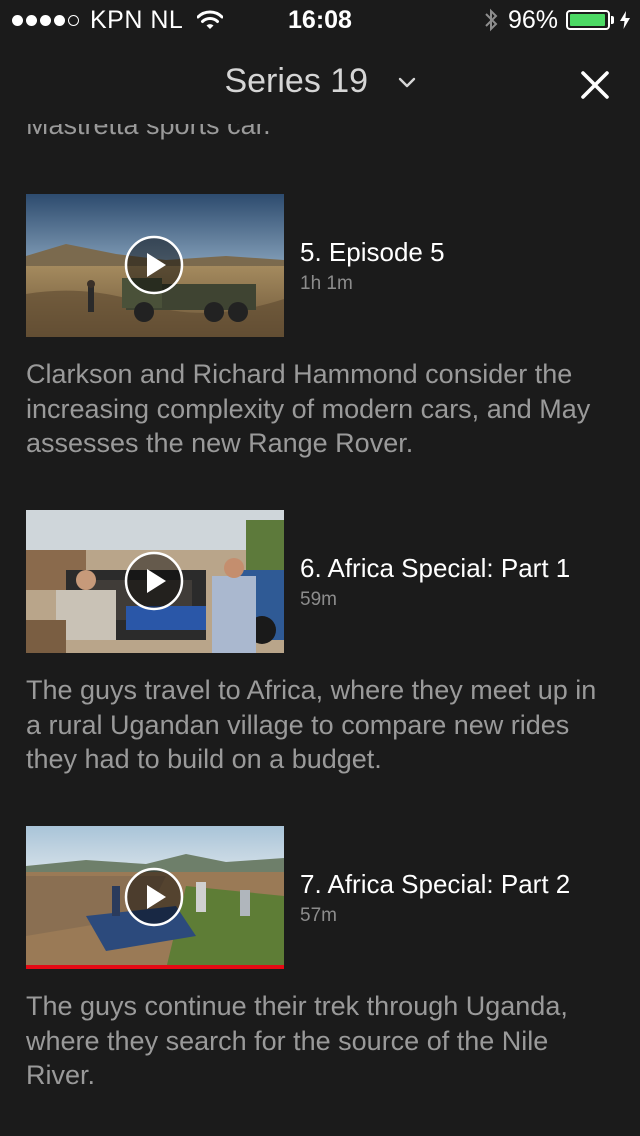 The height and width of the screenshot is (1136, 640). I want to click on close-button, so click(595, 85).